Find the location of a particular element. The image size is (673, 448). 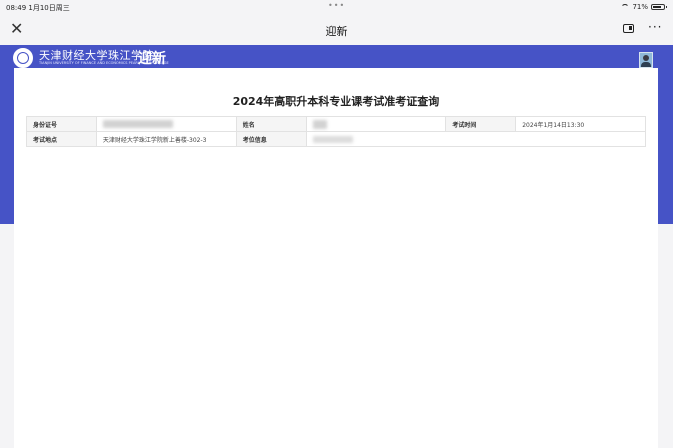

name-label: 姓名 is located at coordinates (271, 124).